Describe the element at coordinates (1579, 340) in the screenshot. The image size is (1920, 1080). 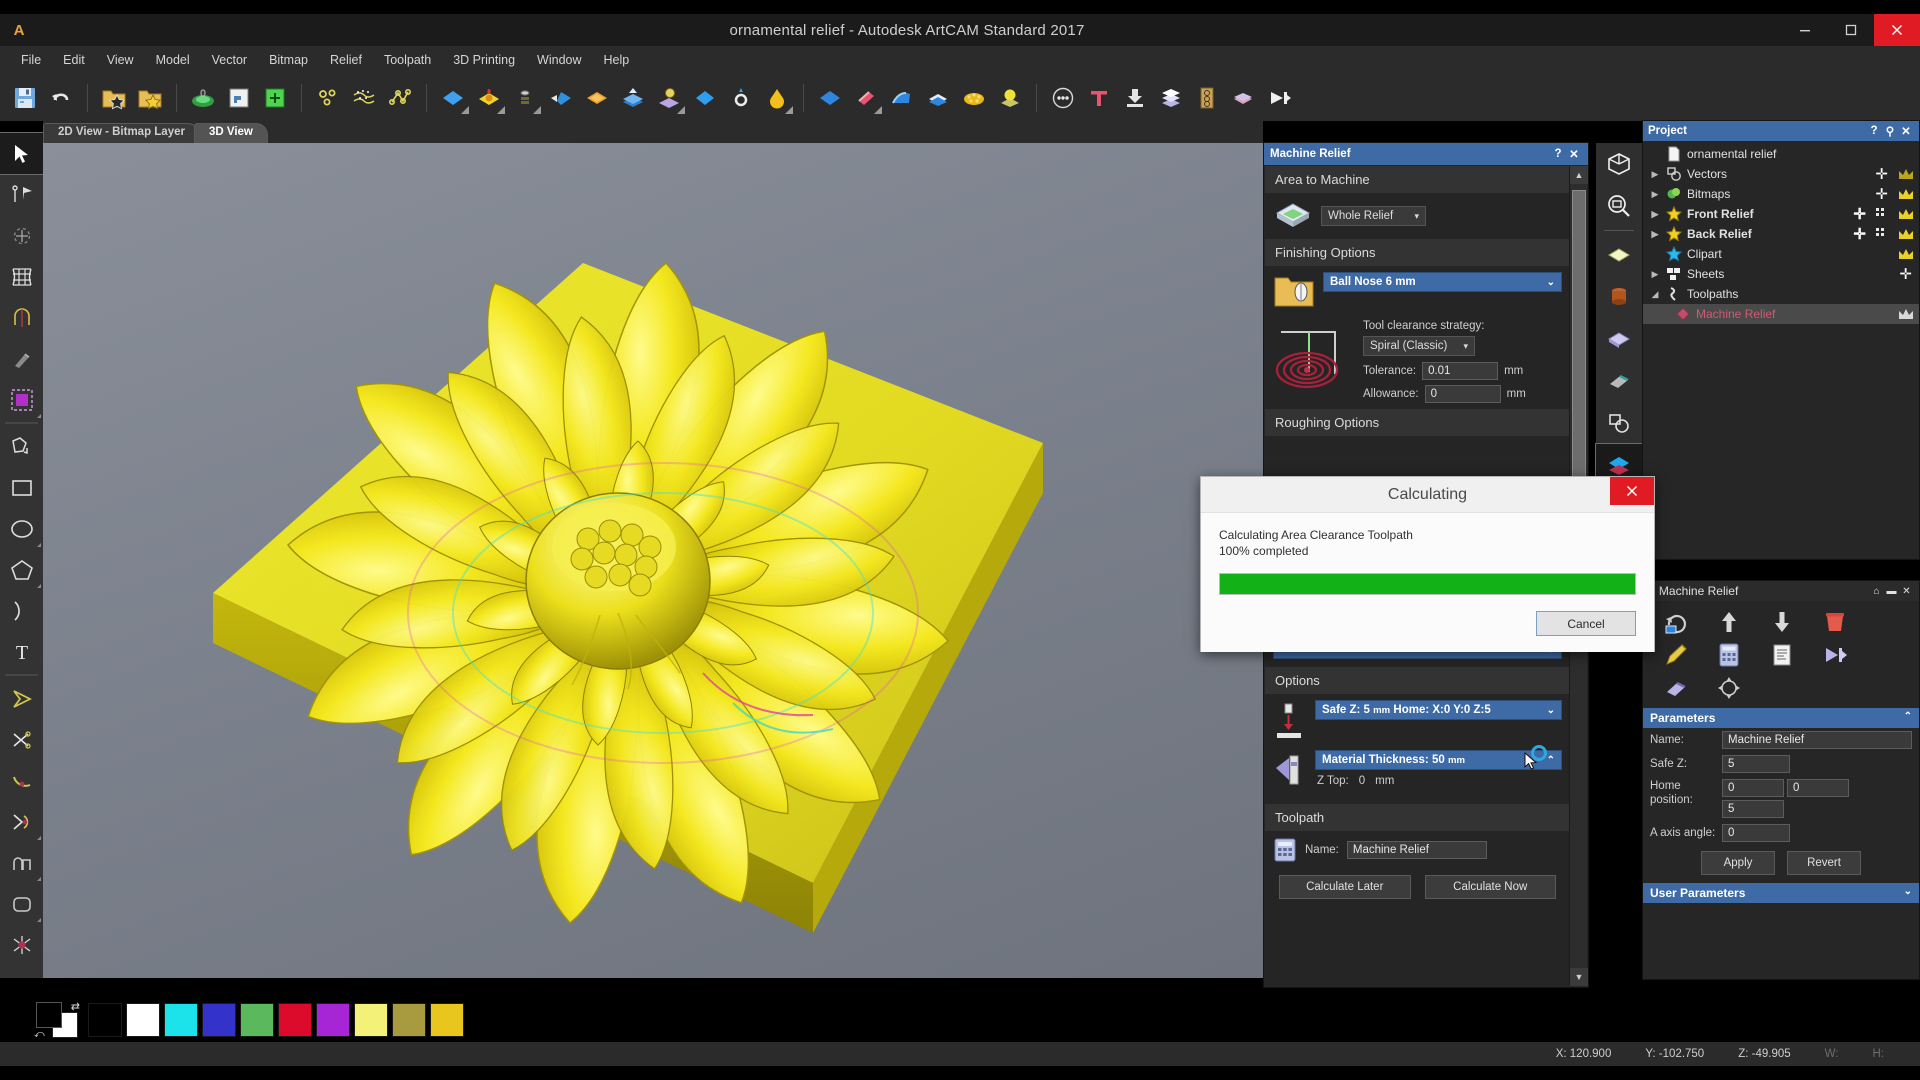
I see `scrollbar-thumb` at that location.